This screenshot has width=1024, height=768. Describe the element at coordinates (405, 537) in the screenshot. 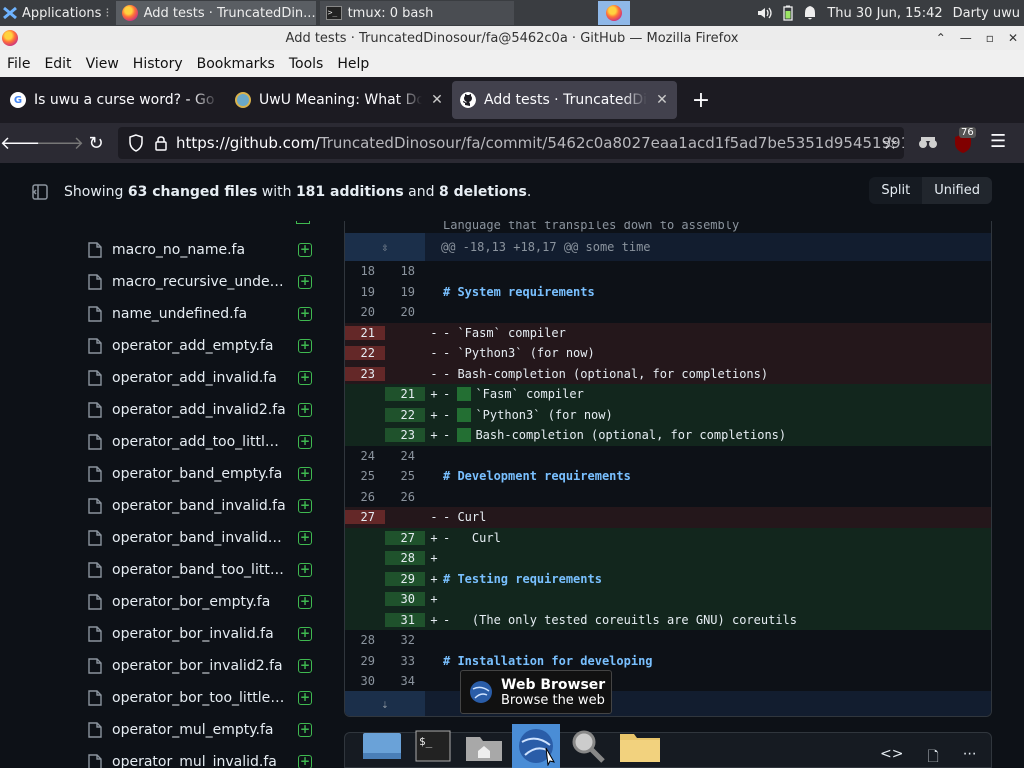

I see `new-line-number: 27` at that location.